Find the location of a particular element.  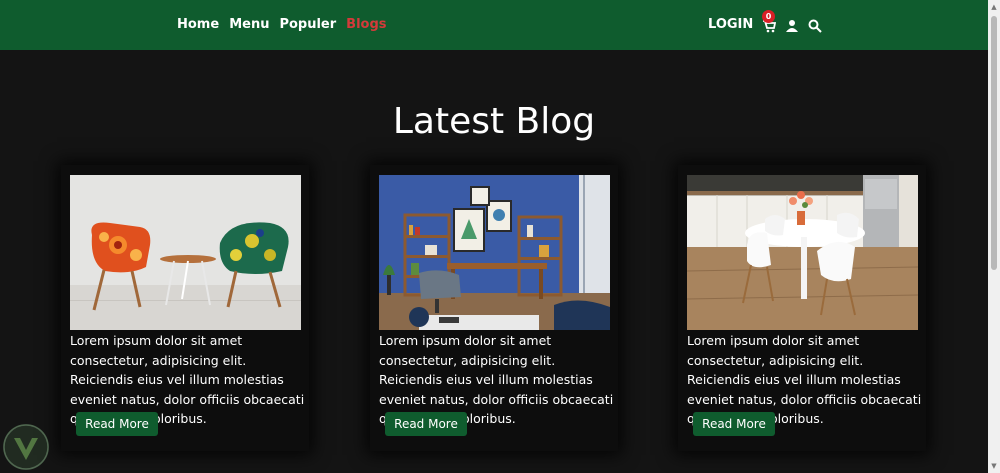

user-icon is located at coordinates (792, 25).